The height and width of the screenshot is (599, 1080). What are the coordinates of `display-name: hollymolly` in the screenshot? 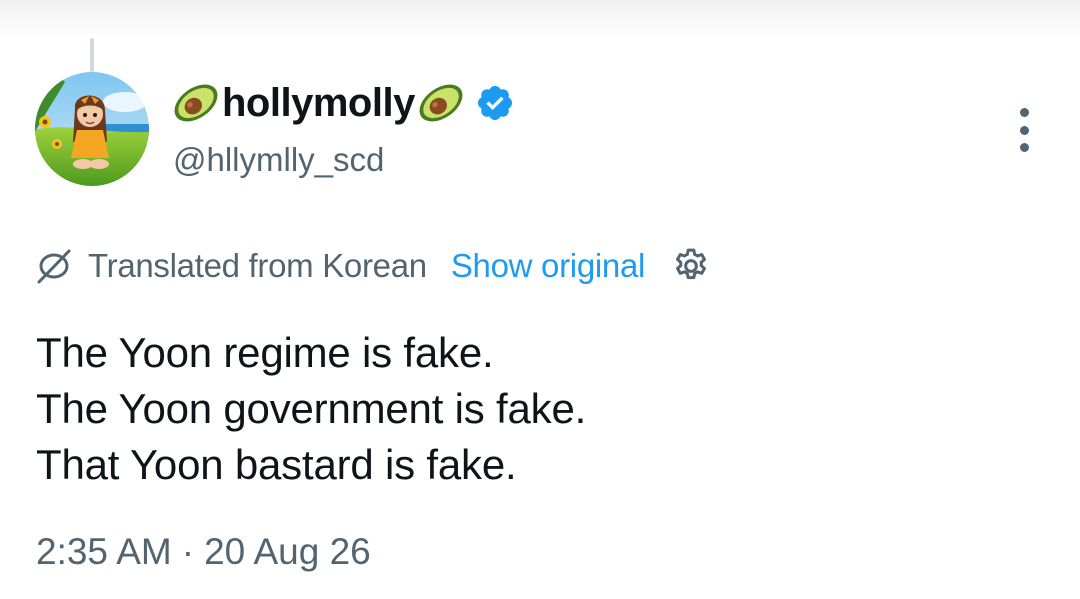 It's located at (318, 103).